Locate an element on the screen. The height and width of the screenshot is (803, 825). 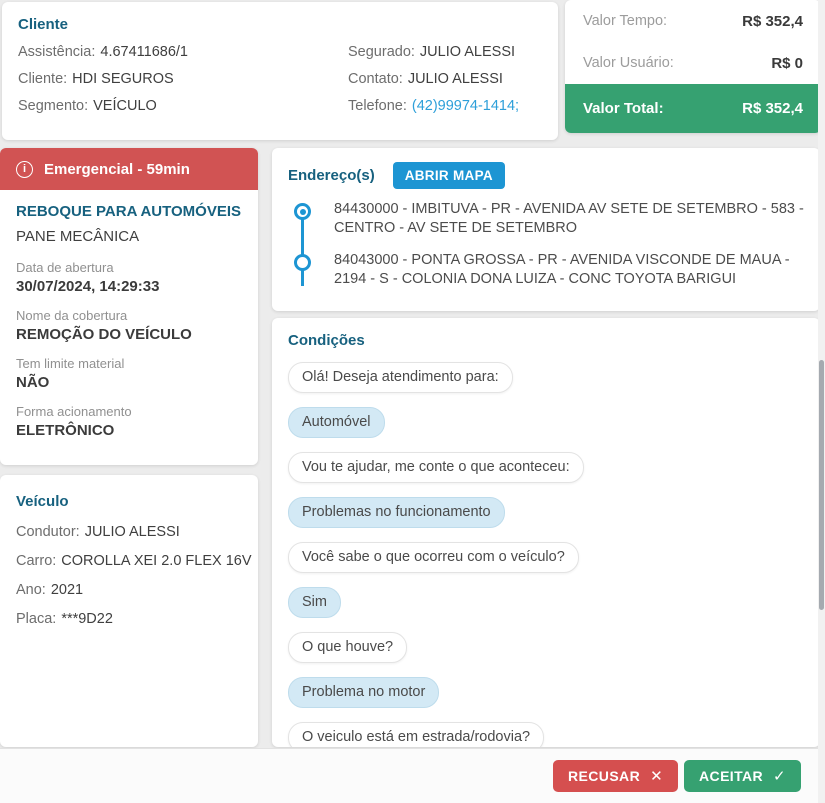
chat-question-bubble: O veiculo está em estrada/rodovia? is located at coordinates (416, 734).